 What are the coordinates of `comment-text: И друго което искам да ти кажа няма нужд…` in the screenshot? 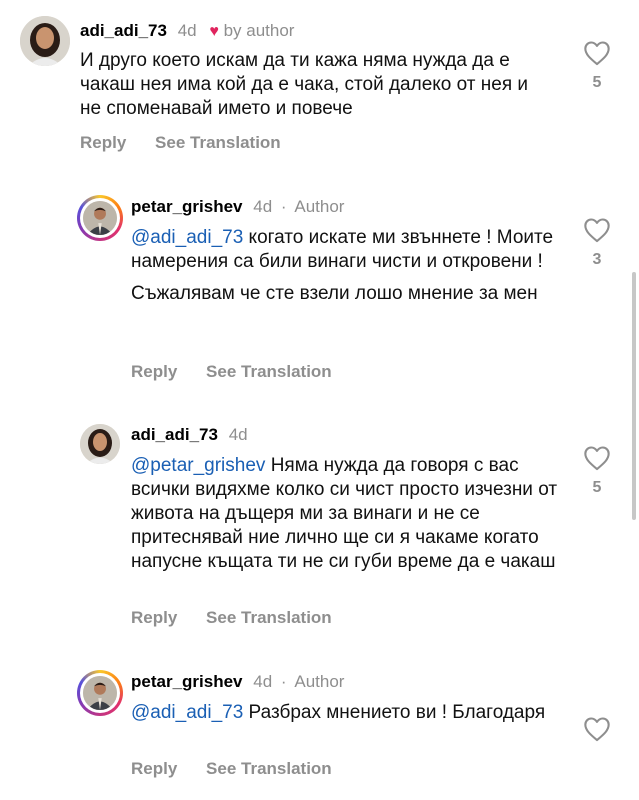 It's located at (315, 85).